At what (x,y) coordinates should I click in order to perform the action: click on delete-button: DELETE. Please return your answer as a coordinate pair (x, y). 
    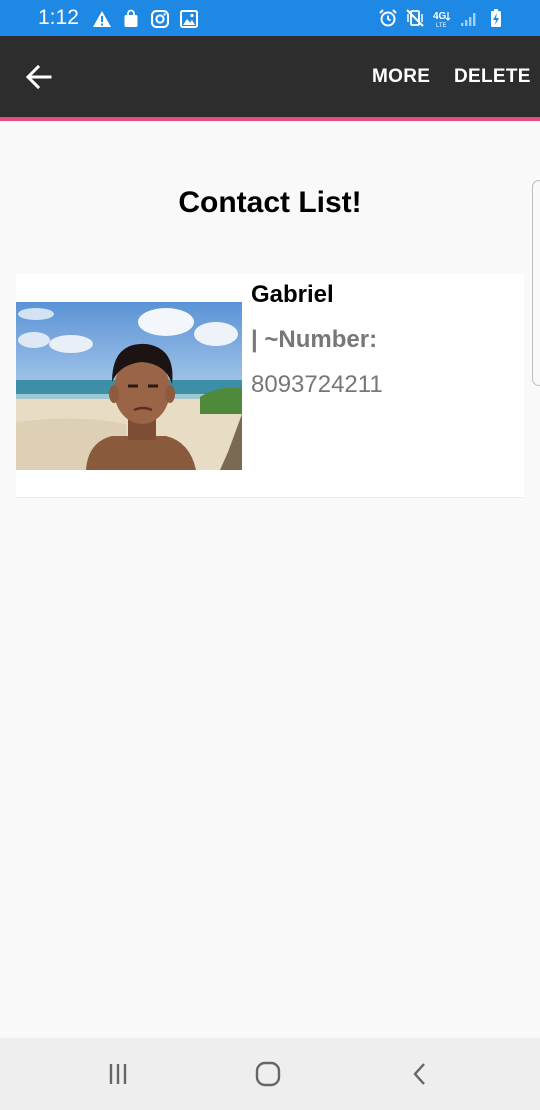
    Looking at the image, I should click on (492, 77).